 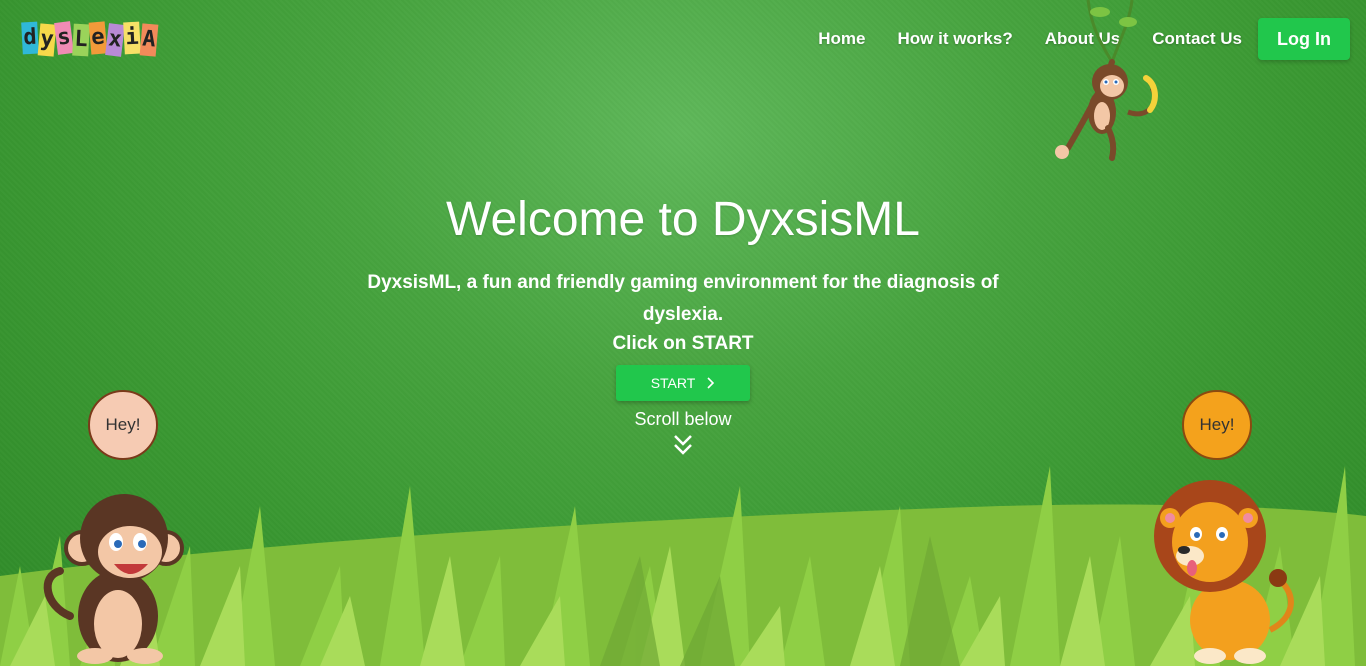 I want to click on start-button-label: START, so click(x=673, y=383).